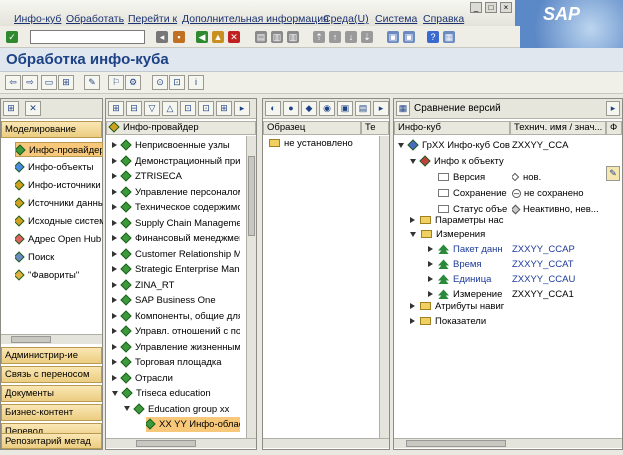 This screenshot has width=623, height=455. Describe the element at coordinates (500, 220) in the screenshot. I see `detail-row: Параметры нас` at that location.